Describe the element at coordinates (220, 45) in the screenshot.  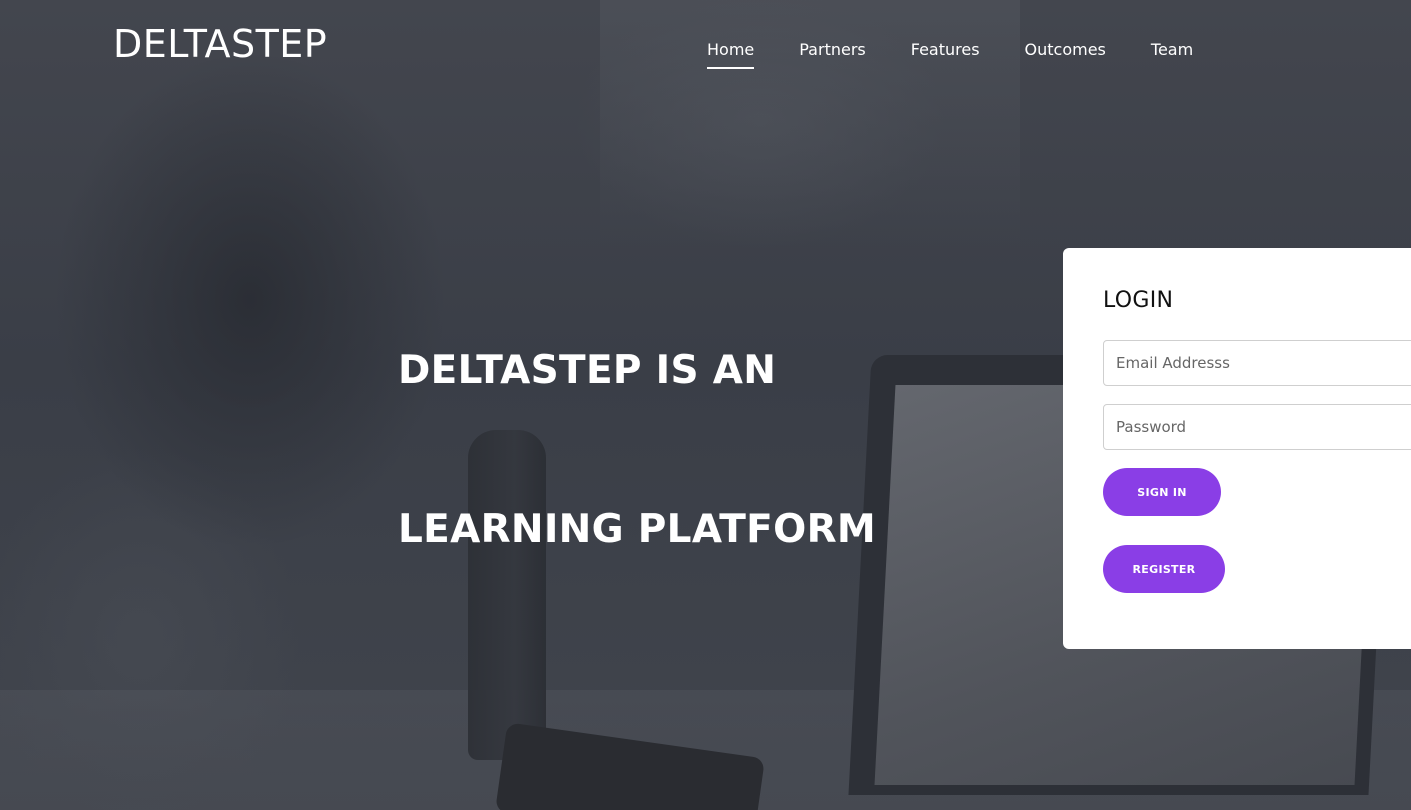
I see `brand-logo: DELTASTEP` at that location.